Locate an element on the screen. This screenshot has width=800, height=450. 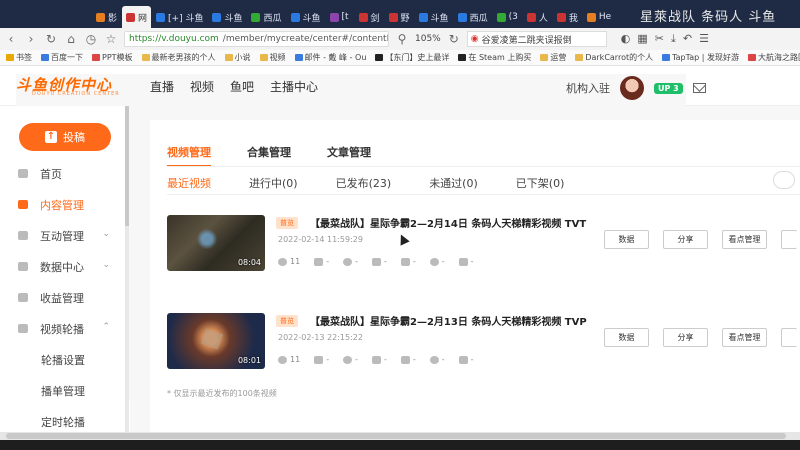
folder-icon is located at coordinates (145, 57).